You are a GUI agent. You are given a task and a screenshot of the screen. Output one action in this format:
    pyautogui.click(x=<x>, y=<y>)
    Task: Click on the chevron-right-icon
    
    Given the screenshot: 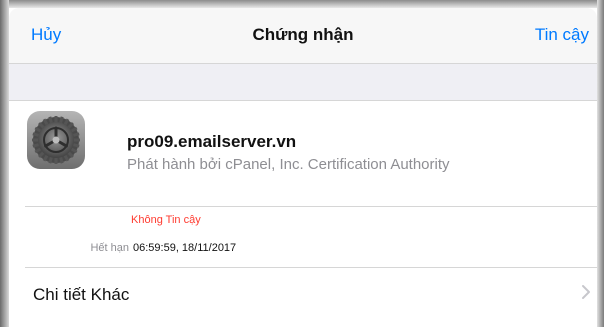 What is the action you would take?
    pyautogui.click(x=586, y=292)
    